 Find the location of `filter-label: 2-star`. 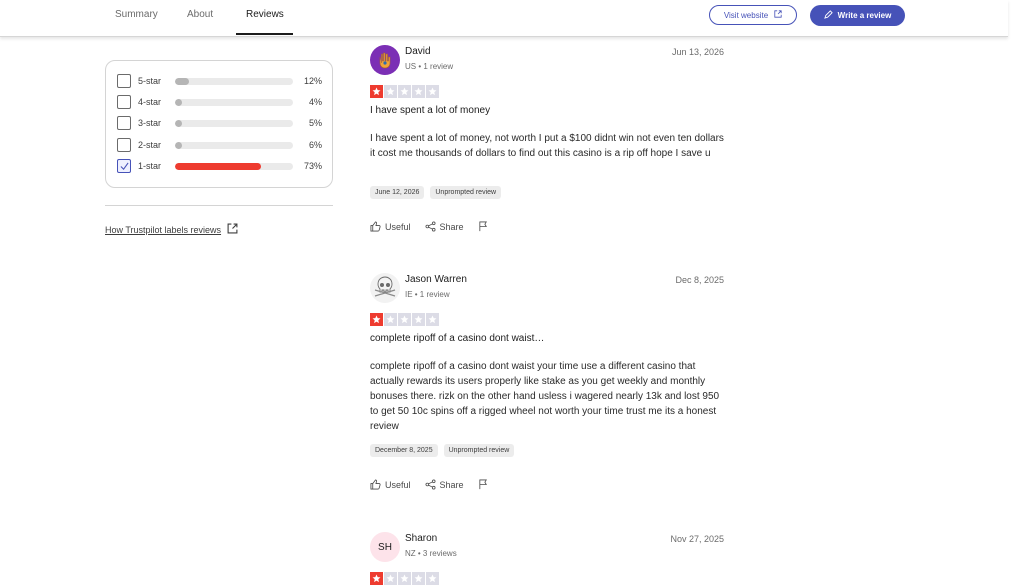

filter-label: 2-star is located at coordinates (150, 145).